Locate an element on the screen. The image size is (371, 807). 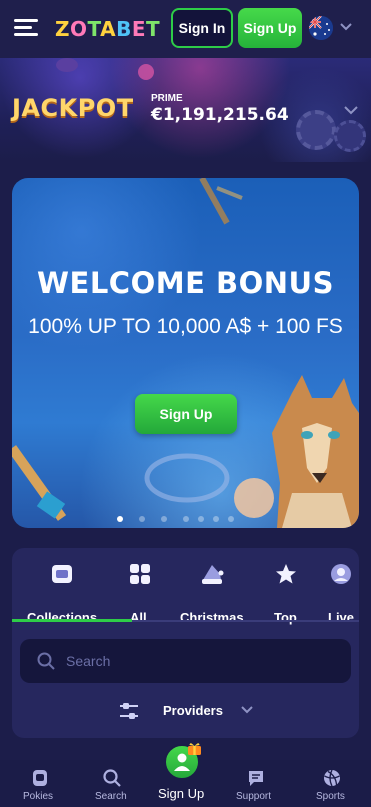
nav-label: Support is located at coordinates (254, 796).